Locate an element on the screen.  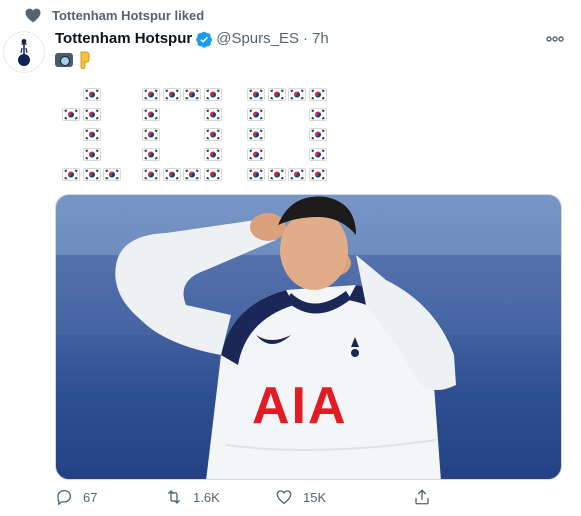
camera-with-flash-icon is located at coordinates (64, 60).